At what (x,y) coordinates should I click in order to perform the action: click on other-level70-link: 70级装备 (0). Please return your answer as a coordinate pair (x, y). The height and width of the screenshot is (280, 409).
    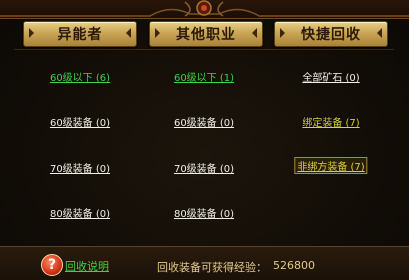
    Looking at the image, I should click on (204, 167).